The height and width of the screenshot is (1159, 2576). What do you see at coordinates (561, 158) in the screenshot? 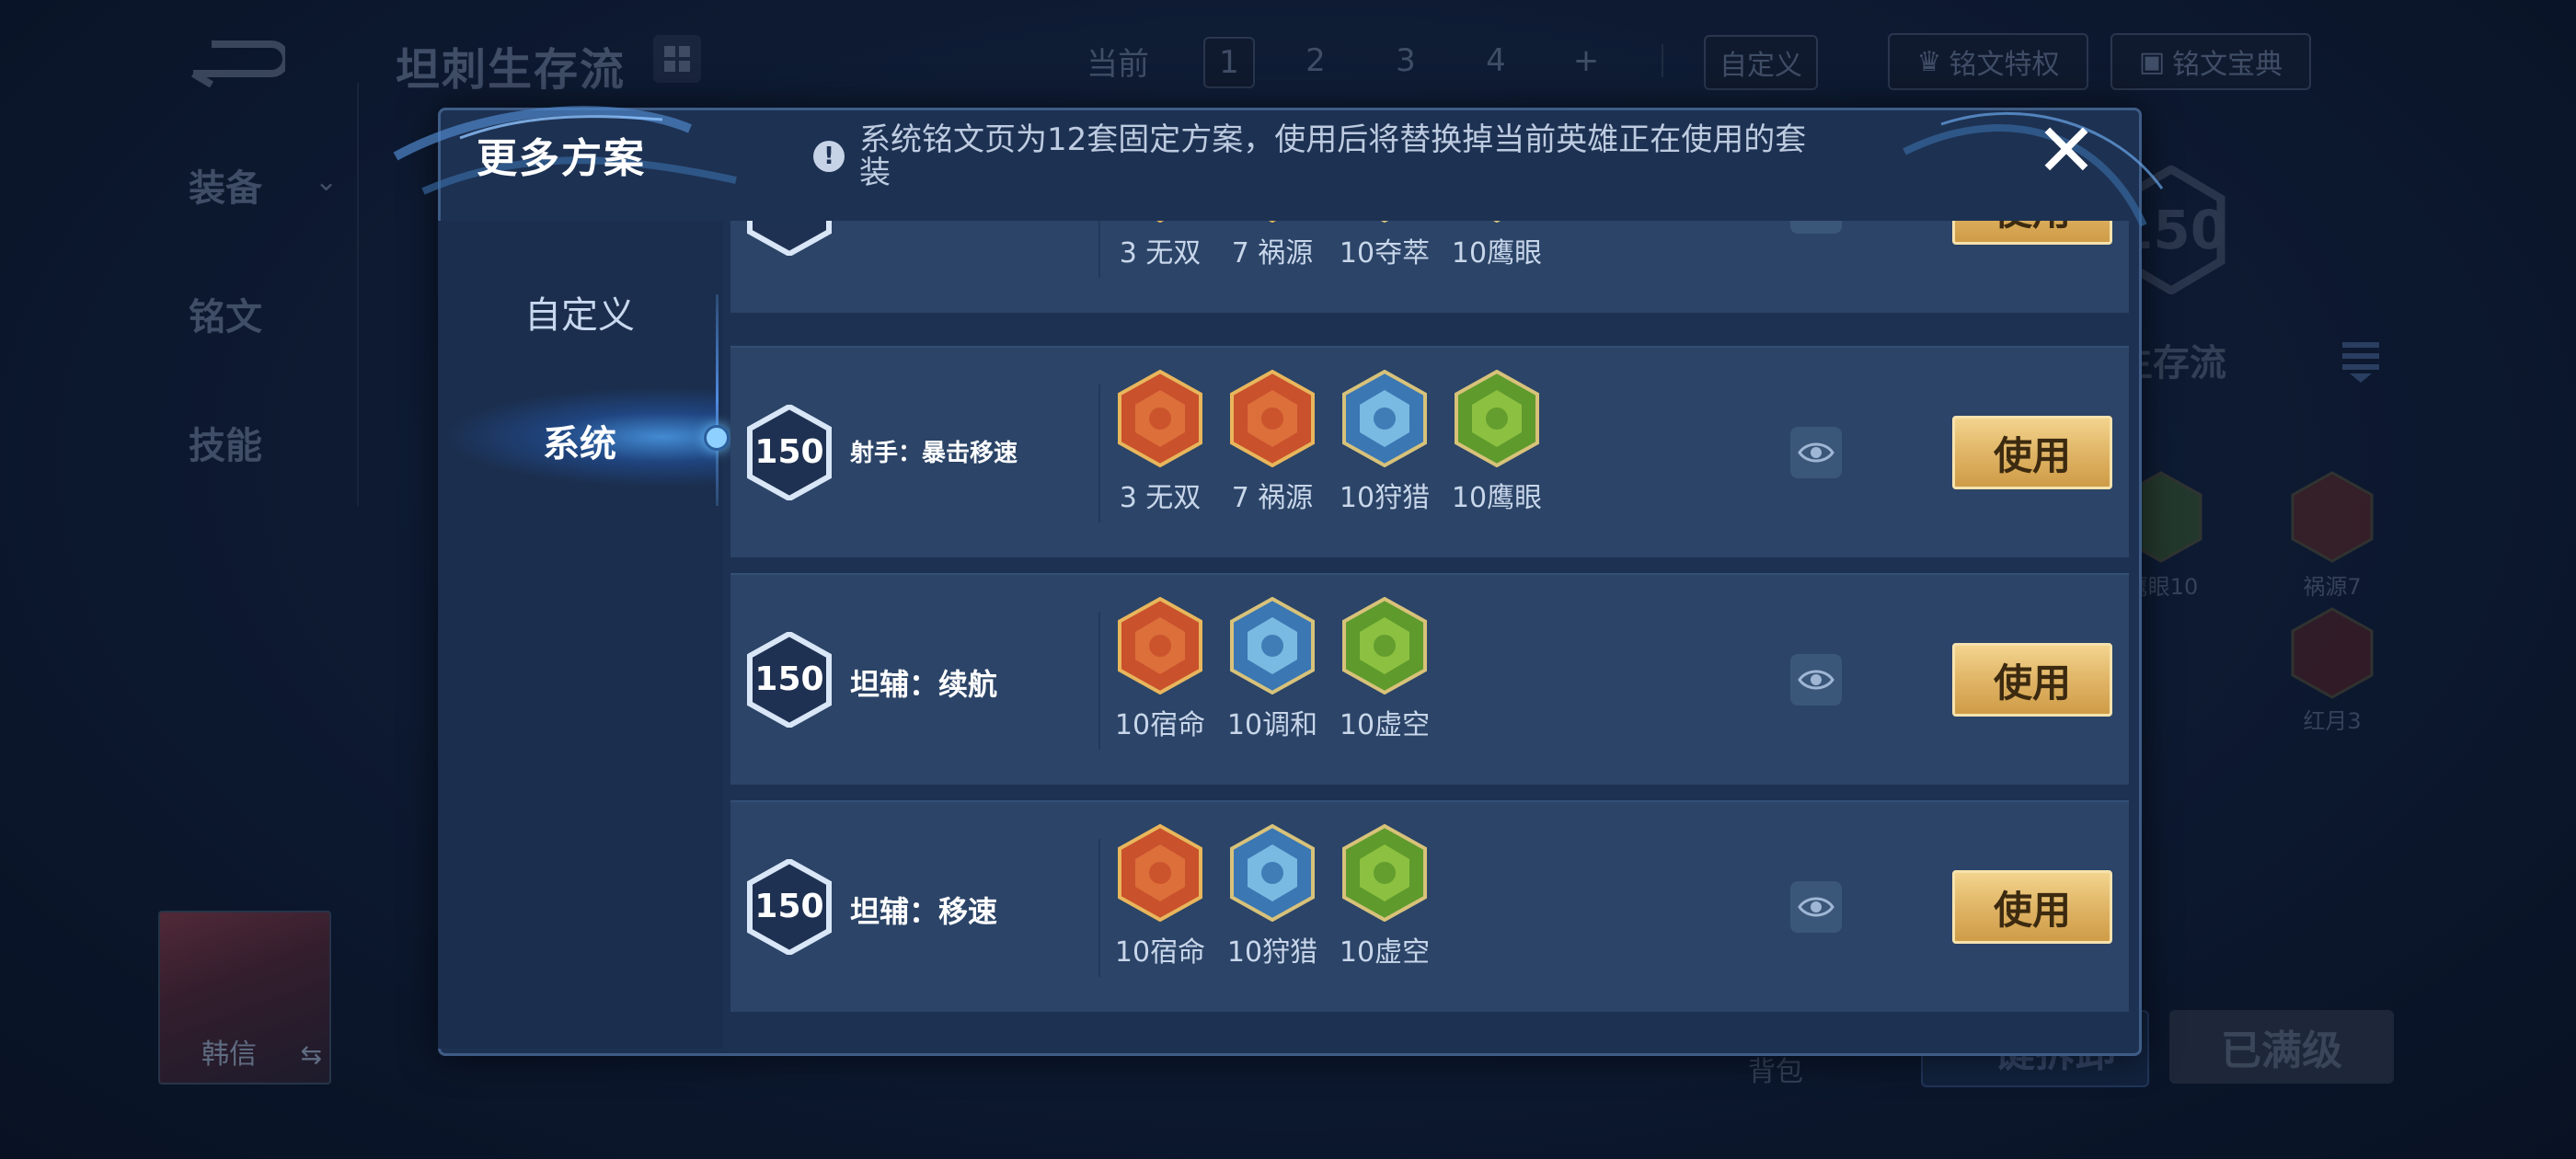
I see `modal-title: 更多方案` at bounding box center [561, 158].